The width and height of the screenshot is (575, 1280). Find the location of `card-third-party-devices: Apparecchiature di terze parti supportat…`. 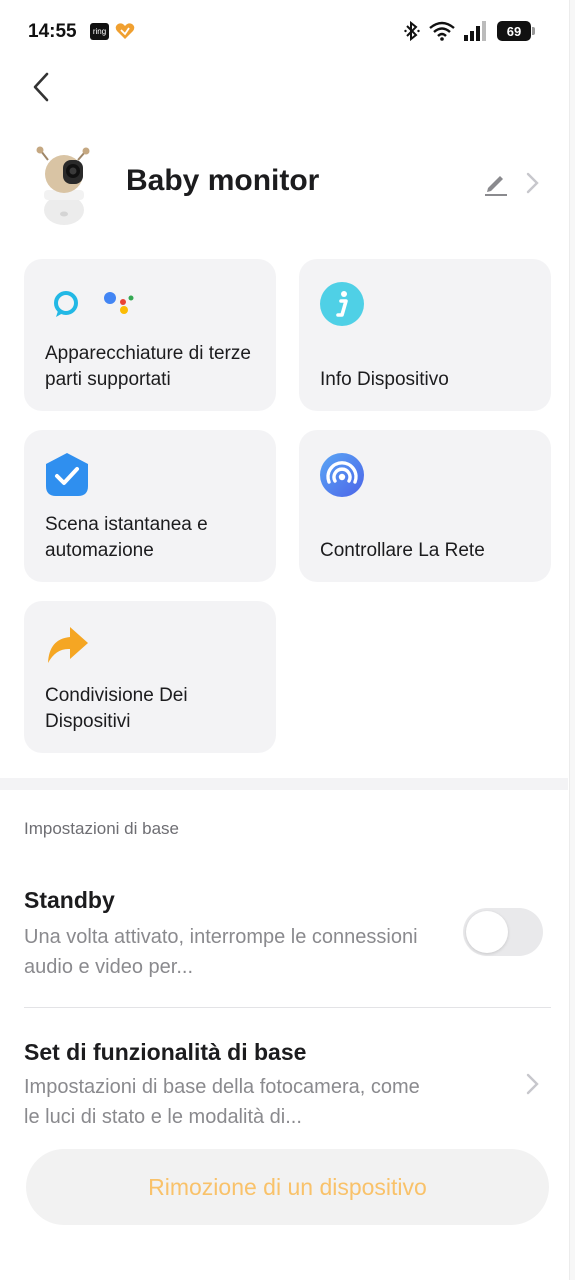

card-third-party-devices: Apparecchiature di terze parti supportat… is located at coordinates (150, 335).